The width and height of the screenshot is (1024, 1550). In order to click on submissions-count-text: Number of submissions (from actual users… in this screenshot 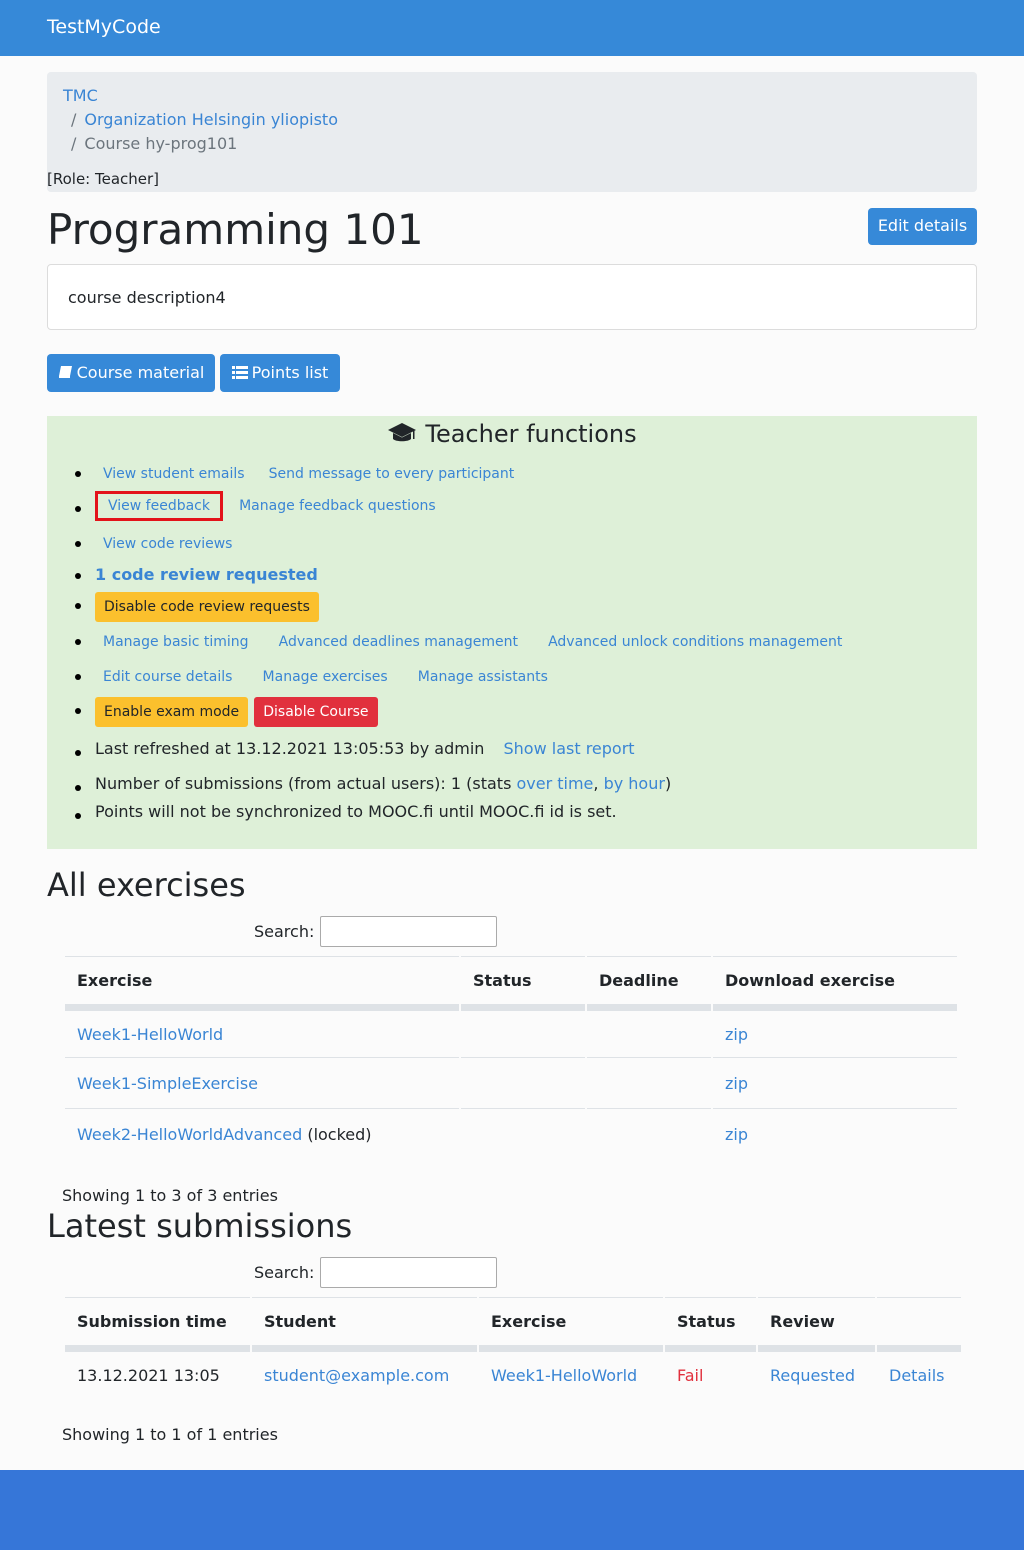, I will do `click(306, 783)`.